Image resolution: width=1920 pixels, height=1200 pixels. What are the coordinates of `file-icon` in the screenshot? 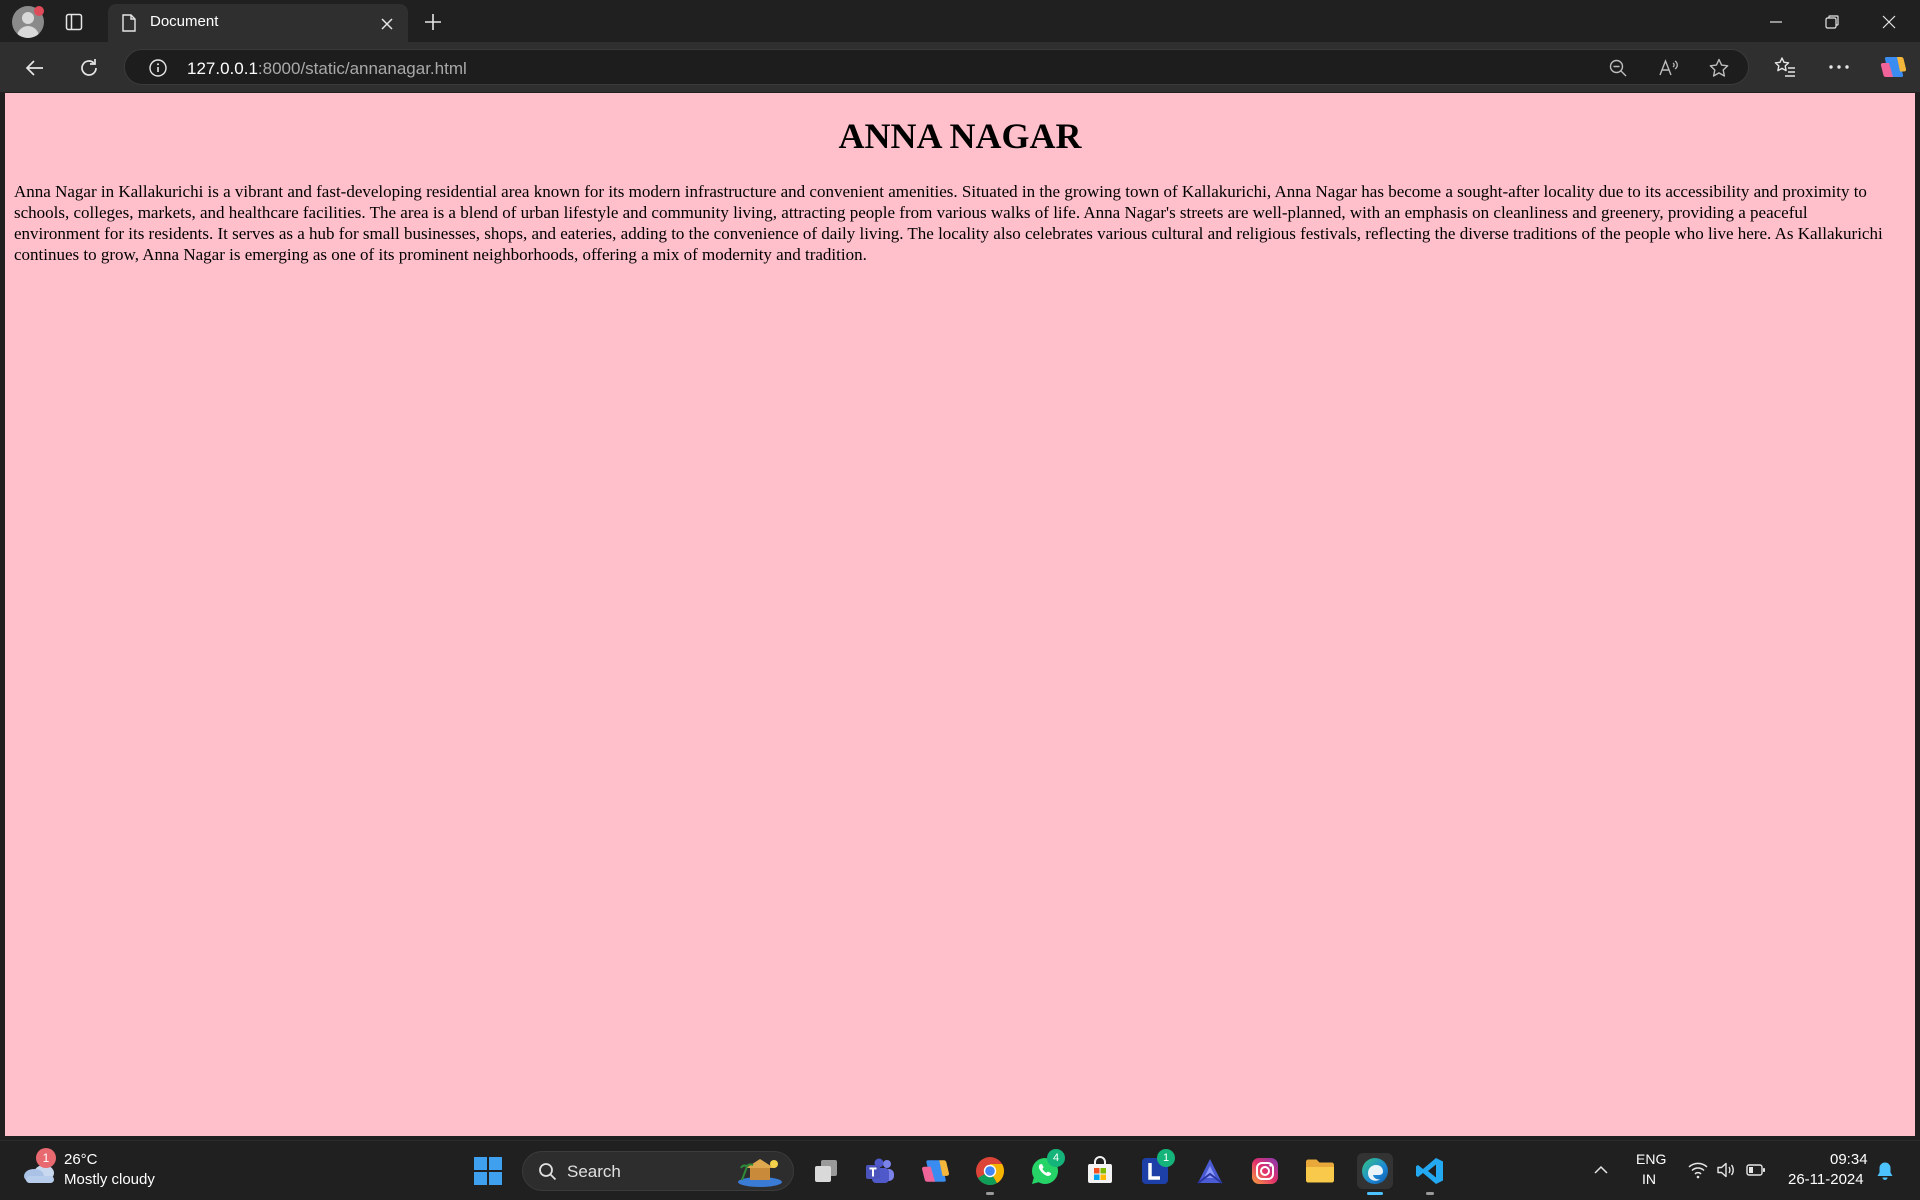 It's located at (129, 23).